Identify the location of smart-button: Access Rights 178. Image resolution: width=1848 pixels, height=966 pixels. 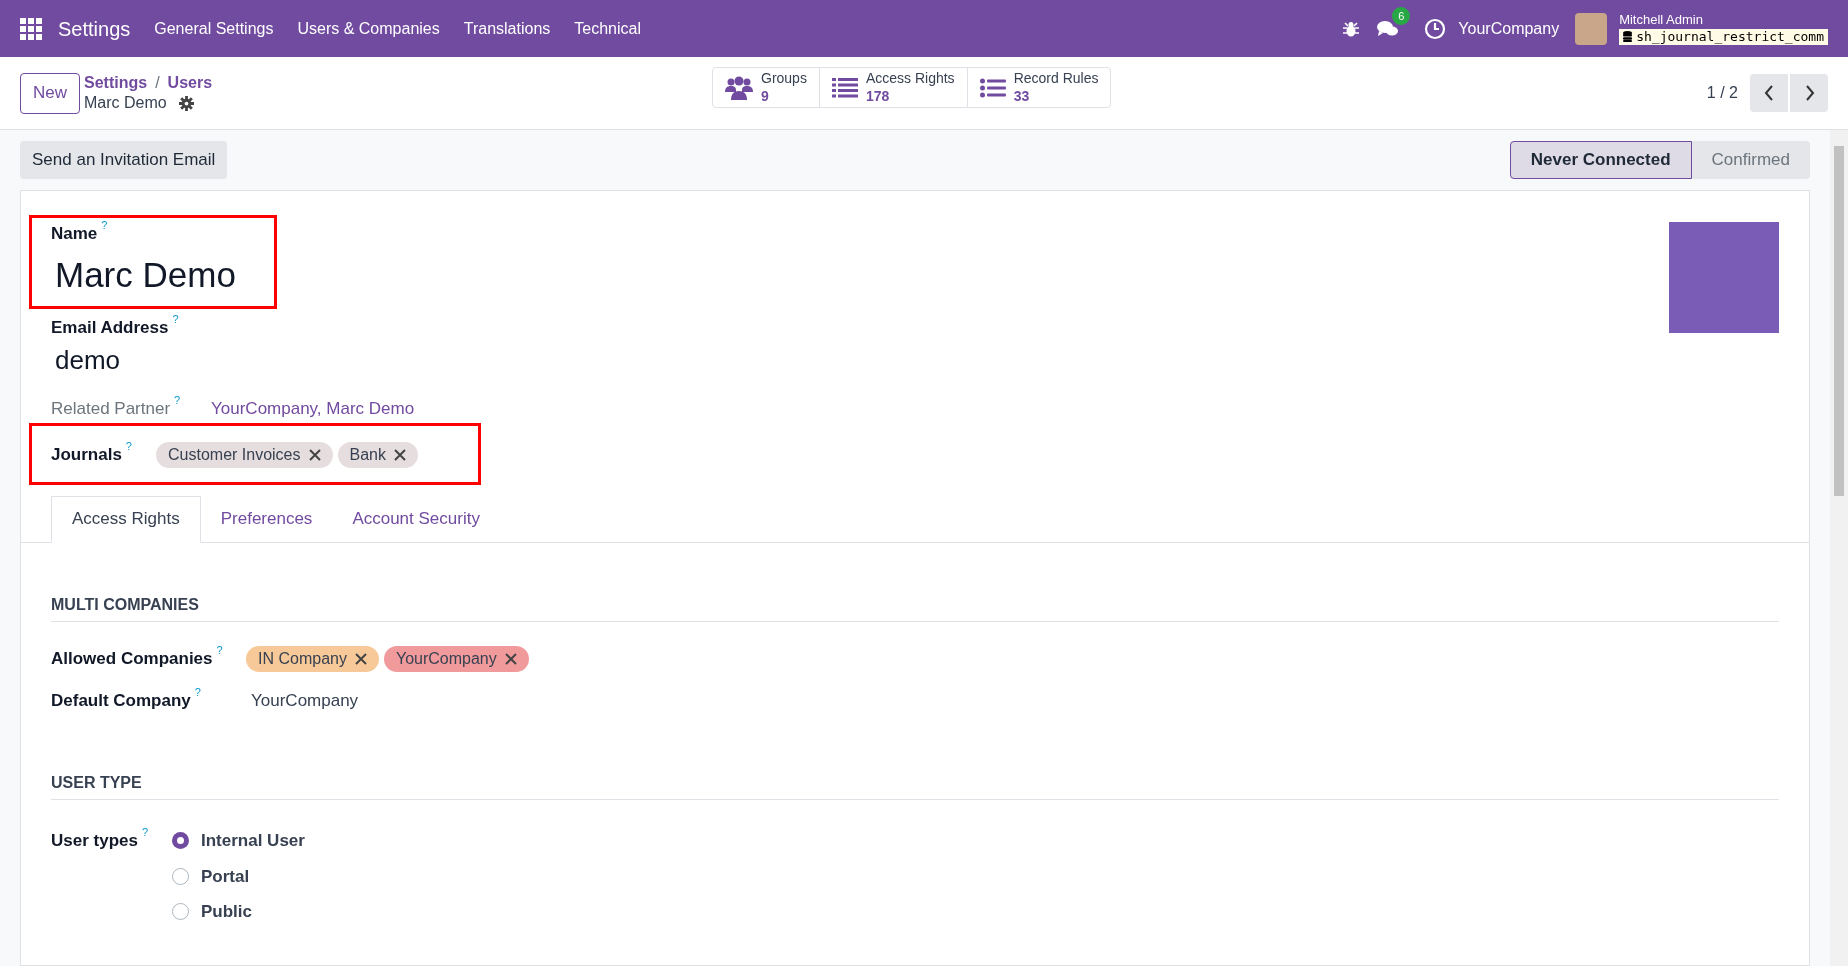
(892, 87).